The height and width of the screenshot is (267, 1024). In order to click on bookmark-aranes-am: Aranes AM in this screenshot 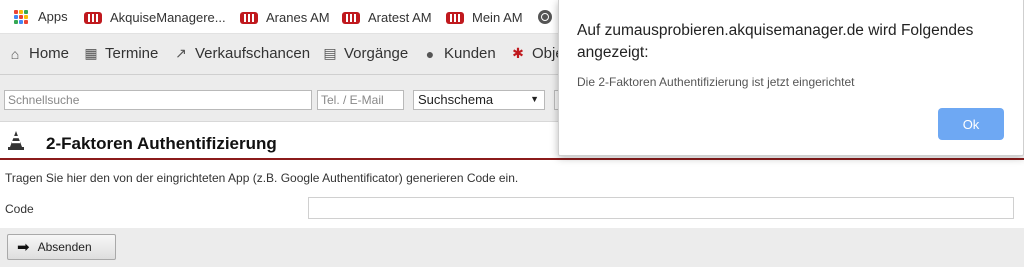, I will do `click(285, 17)`.